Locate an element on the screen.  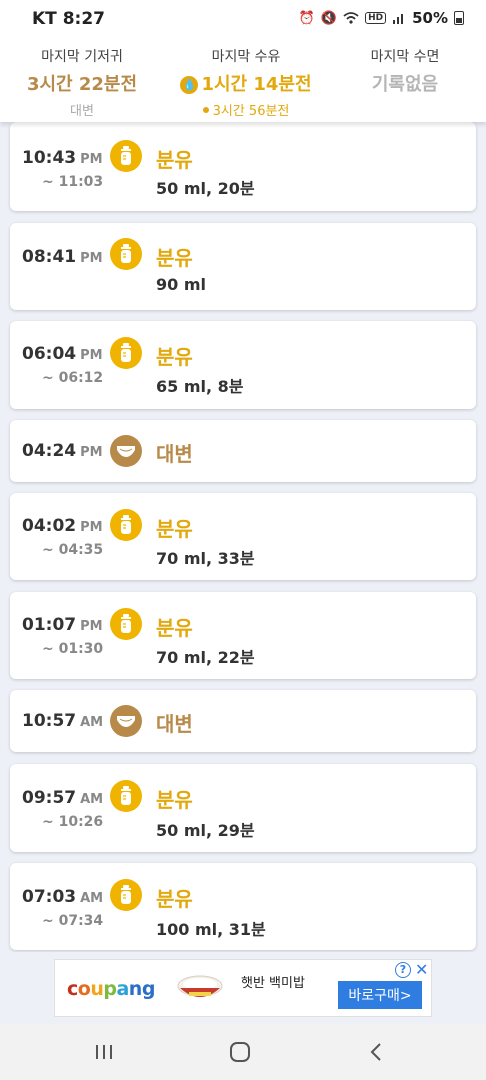
record-end-time: ~ 06:12 is located at coordinates (73, 378).